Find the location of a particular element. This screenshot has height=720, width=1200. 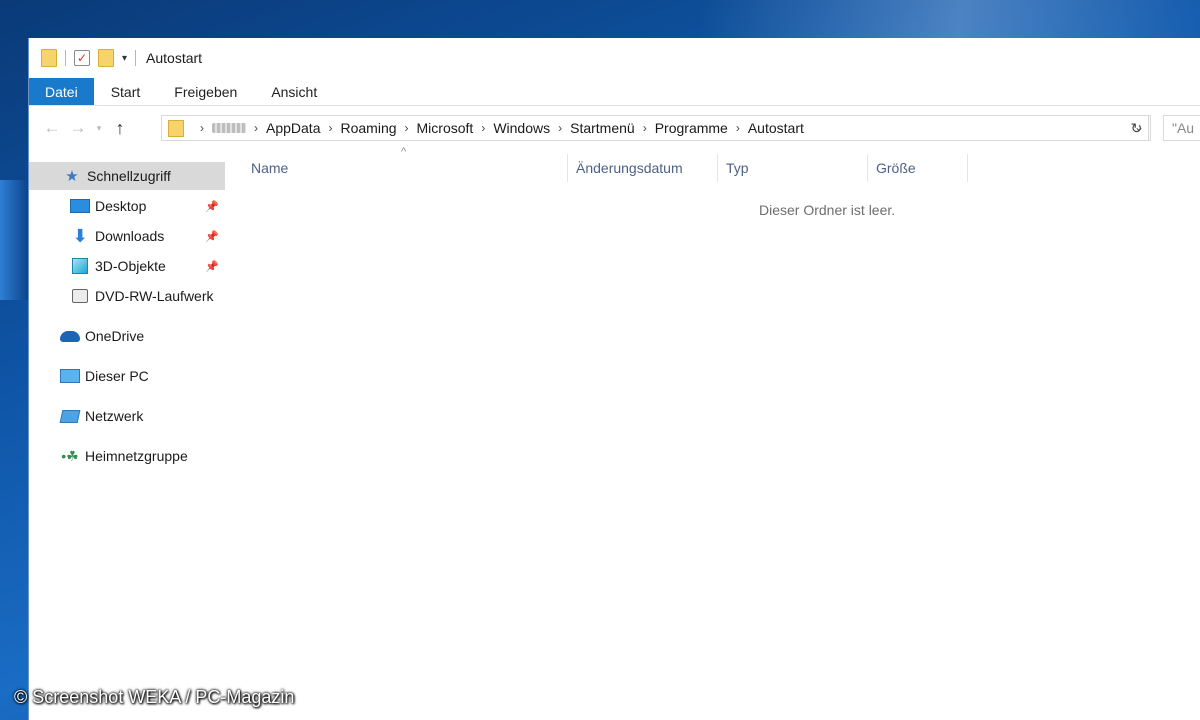

breadcrumb-appdata: AppData is located at coordinates (293, 128).